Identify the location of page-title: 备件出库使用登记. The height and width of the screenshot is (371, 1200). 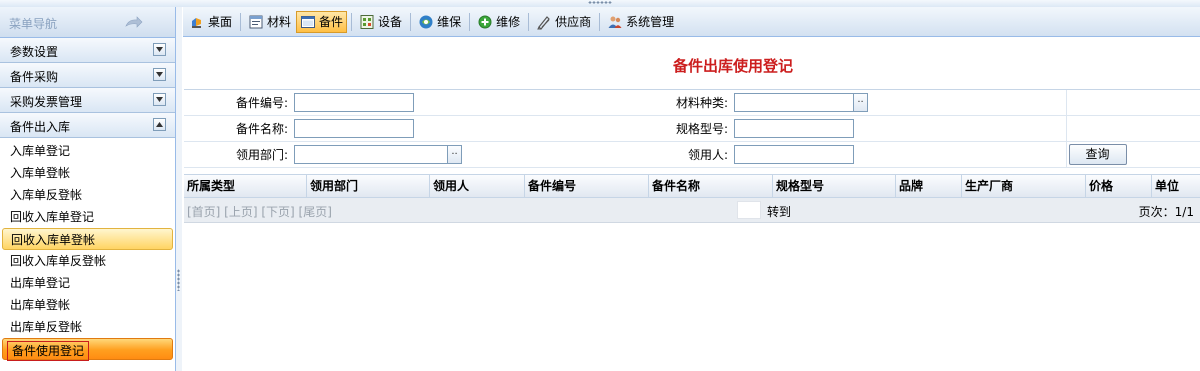
(732, 66).